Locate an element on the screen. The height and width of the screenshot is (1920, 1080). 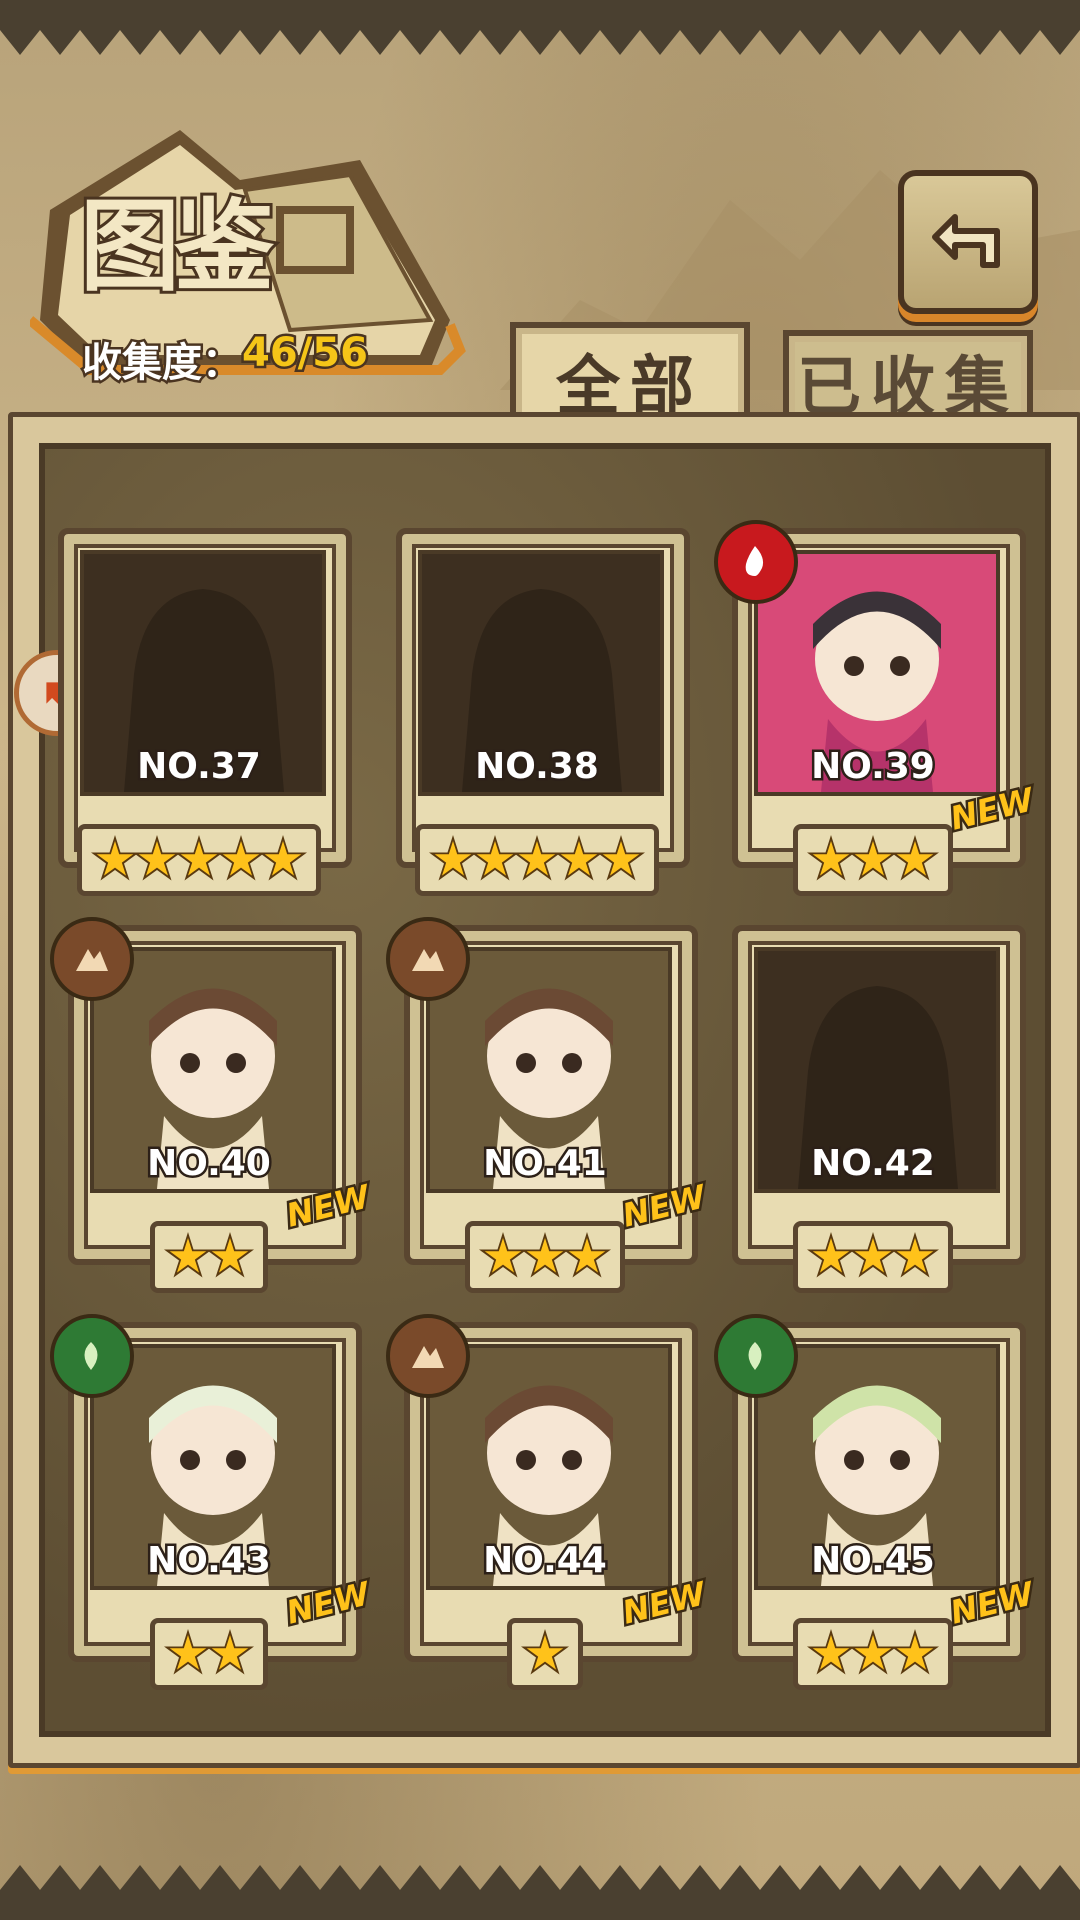
monster-card: NO.39 NEW is located at coordinates (877, 708).